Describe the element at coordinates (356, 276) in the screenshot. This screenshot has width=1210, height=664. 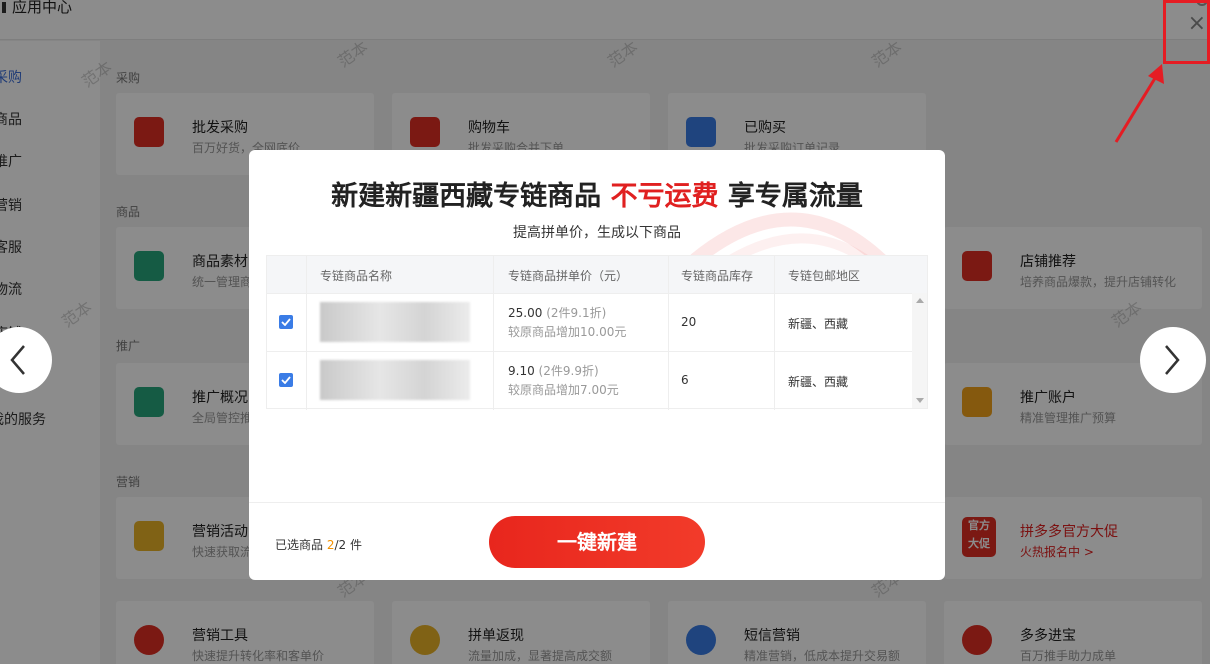
I see `column-header-name: 专链商品名称` at that location.